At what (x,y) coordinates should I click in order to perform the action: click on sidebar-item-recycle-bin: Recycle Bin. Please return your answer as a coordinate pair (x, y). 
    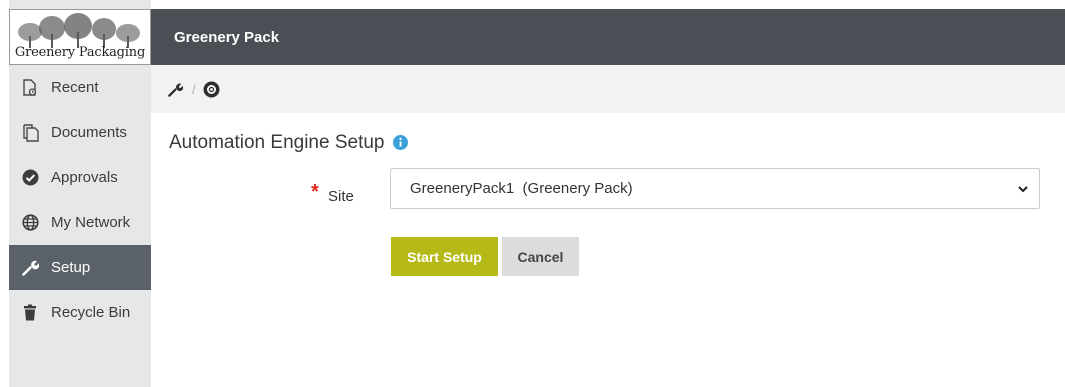
    Looking at the image, I should click on (80, 312).